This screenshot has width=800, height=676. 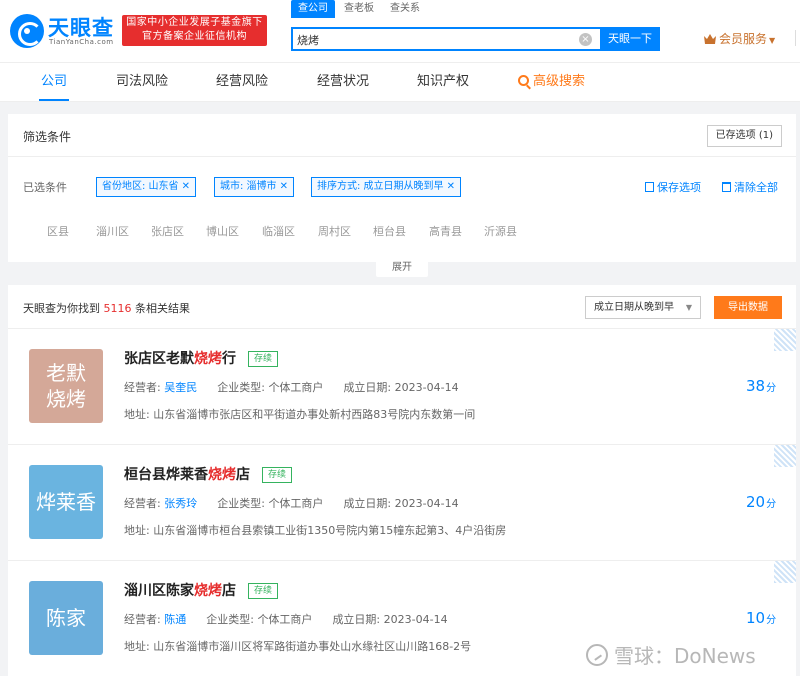 What do you see at coordinates (296, 387) in the screenshot?
I see `type-value: 个体工商户` at bounding box center [296, 387].